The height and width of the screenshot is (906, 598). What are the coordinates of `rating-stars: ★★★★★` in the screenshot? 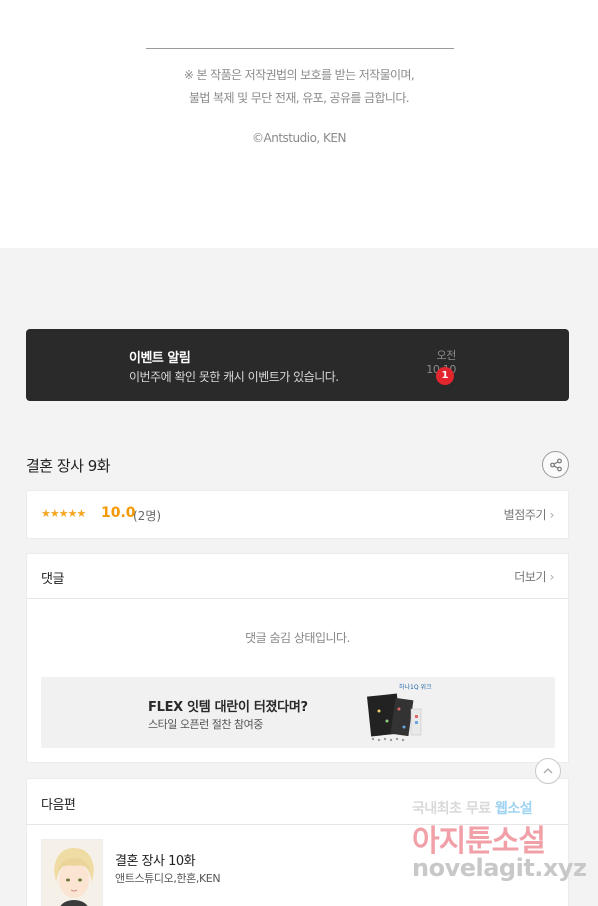 It's located at (63, 513).